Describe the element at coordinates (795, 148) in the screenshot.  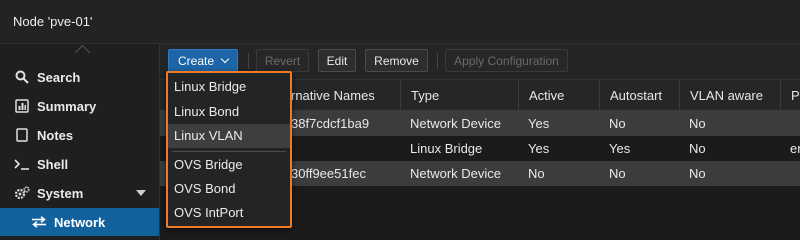
I see `cell-ports: en` at that location.